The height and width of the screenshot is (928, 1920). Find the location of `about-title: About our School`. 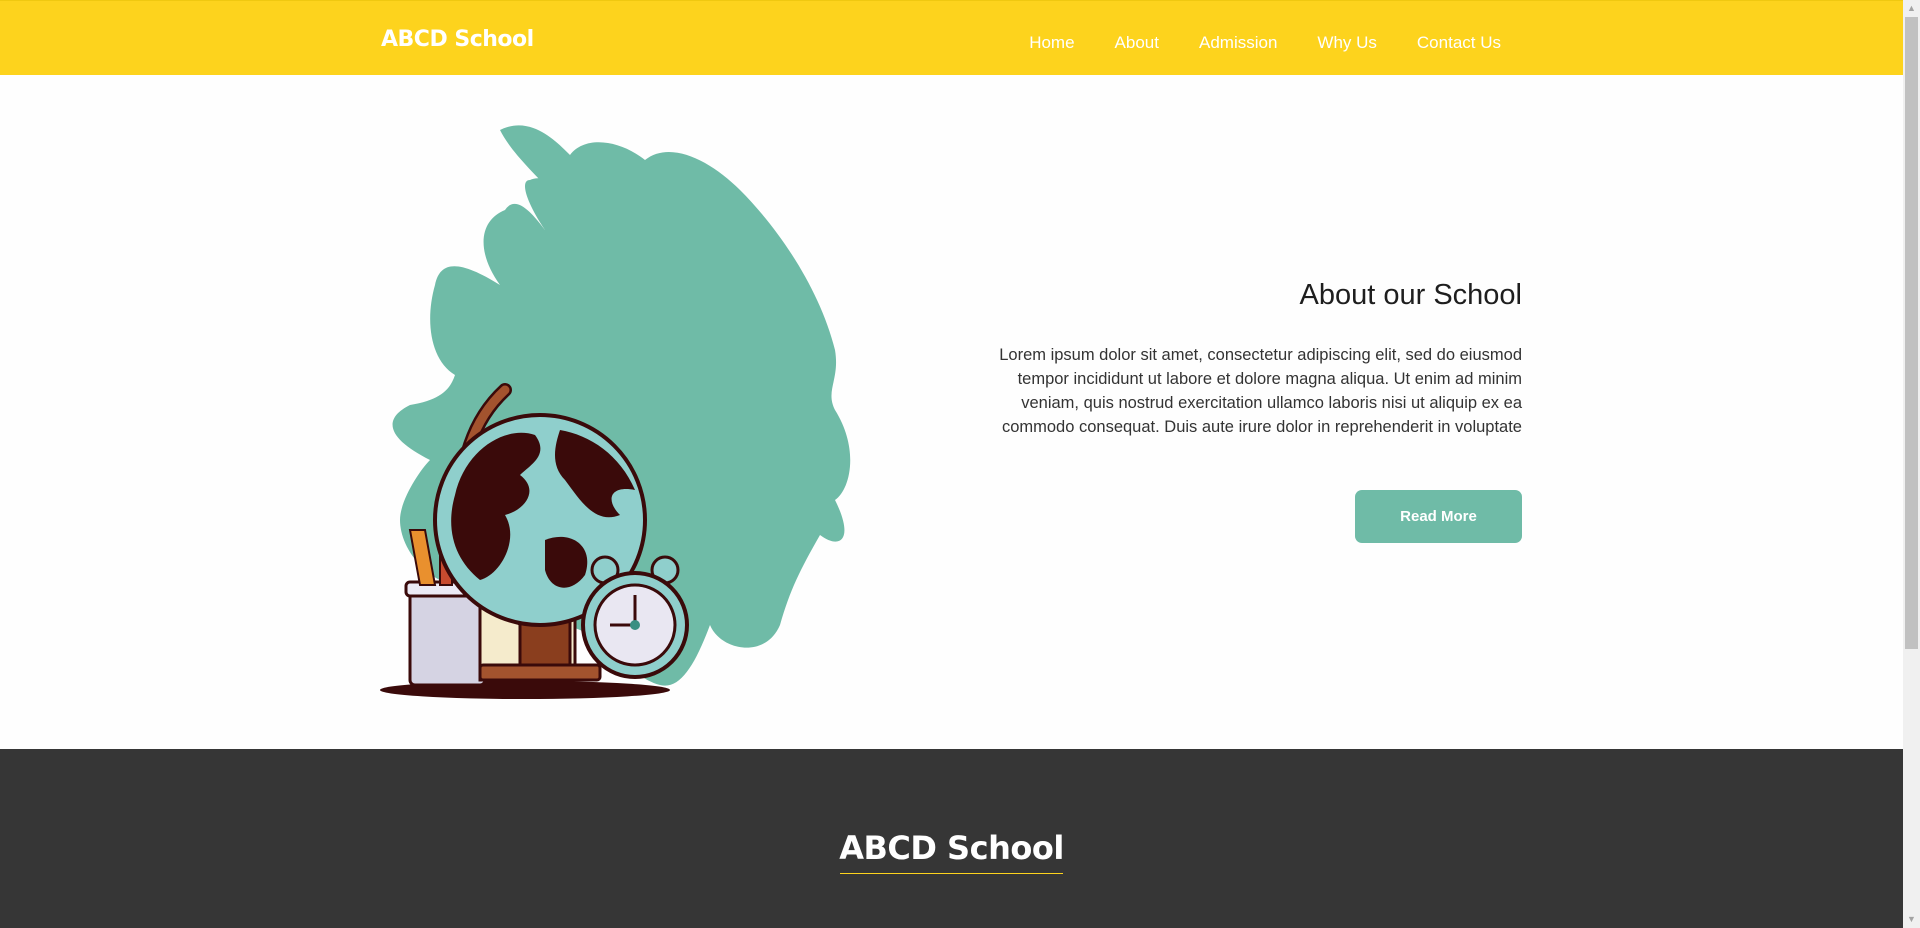

about-title: About our School is located at coordinates (1410, 295).